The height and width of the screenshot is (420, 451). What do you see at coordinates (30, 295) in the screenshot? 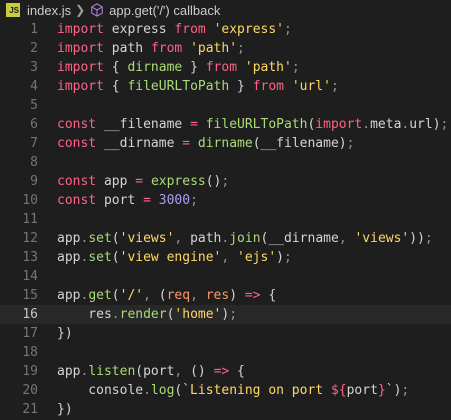
I see `line-number: 15` at bounding box center [30, 295].